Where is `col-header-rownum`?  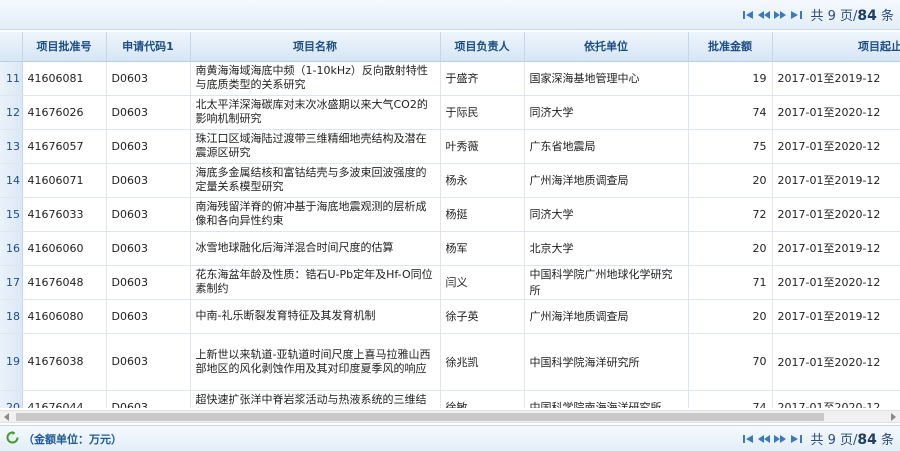
col-header-rownum is located at coordinates (11, 47).